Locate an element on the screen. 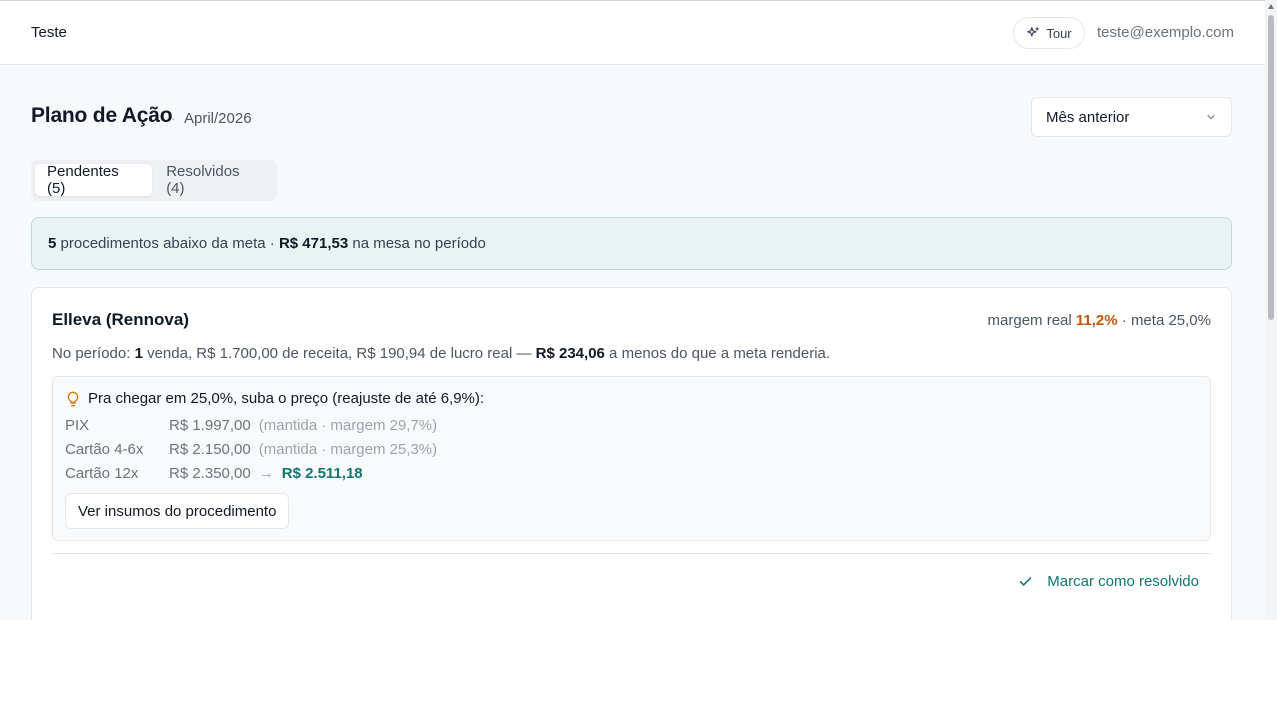  vertical-scrollbar is located at coordinates (1271, 310).